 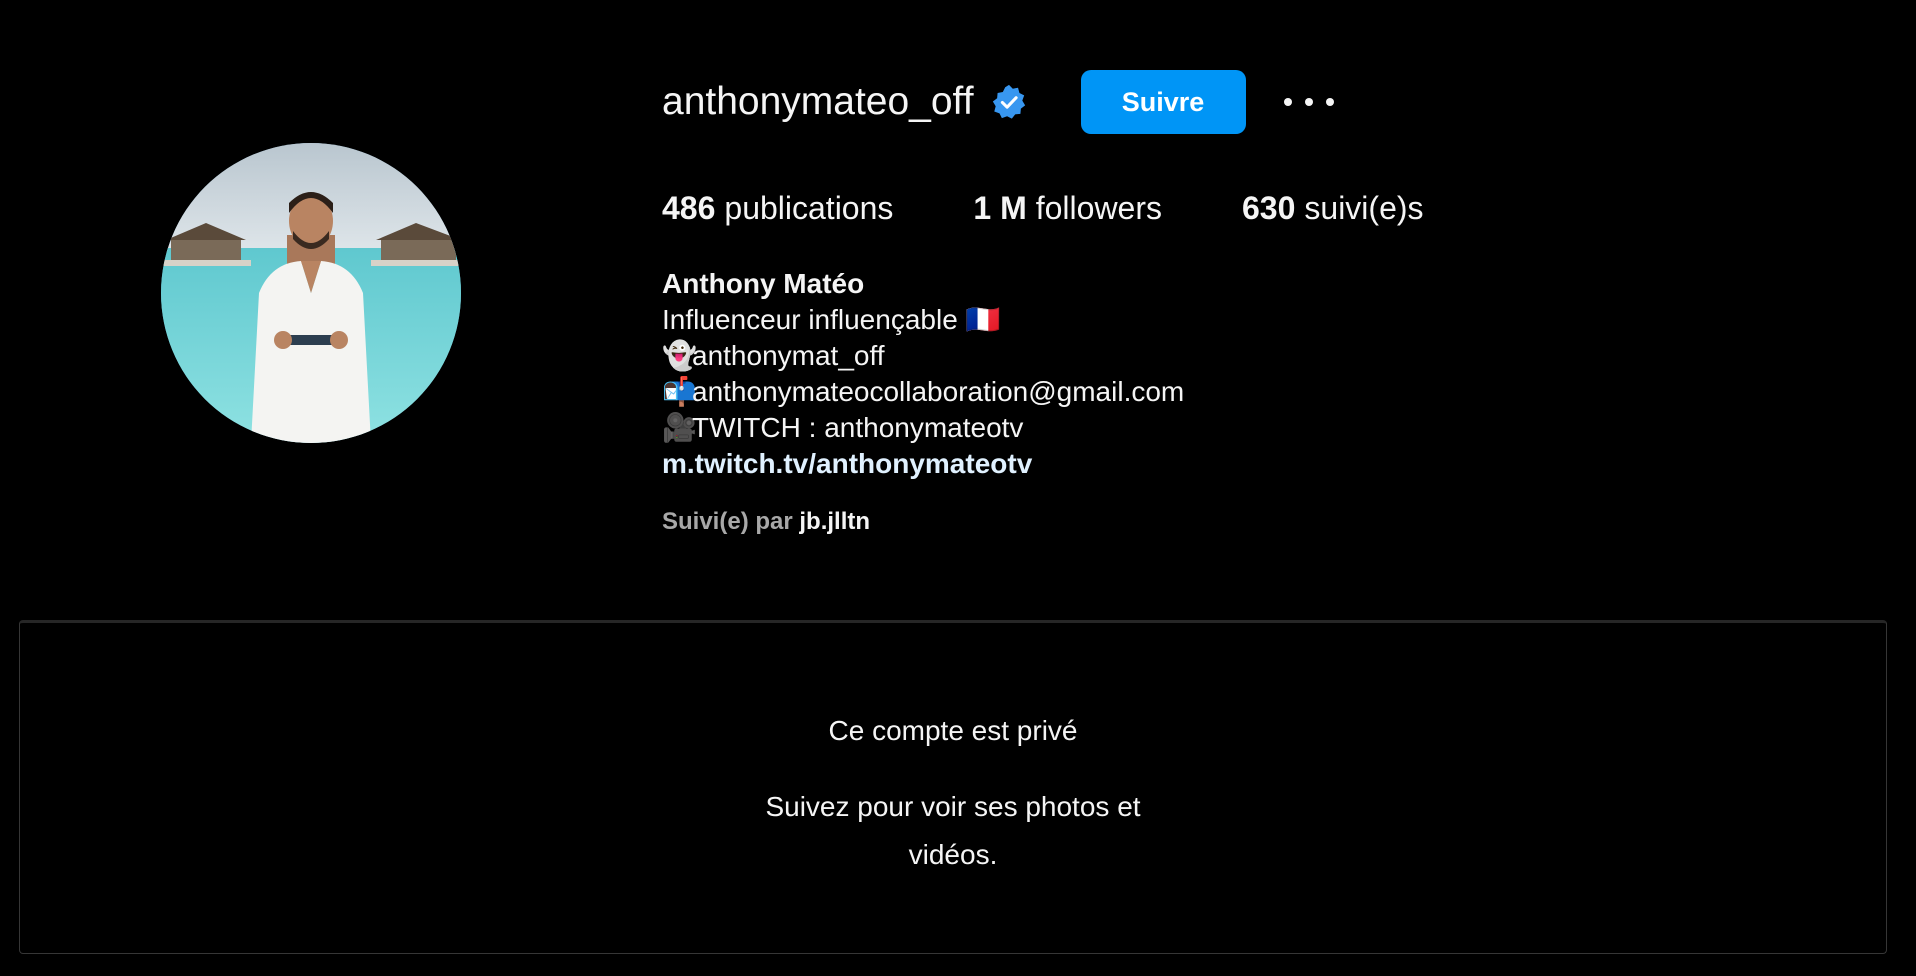 I want to click on posts-count: 486, so click(x=689, y=207).